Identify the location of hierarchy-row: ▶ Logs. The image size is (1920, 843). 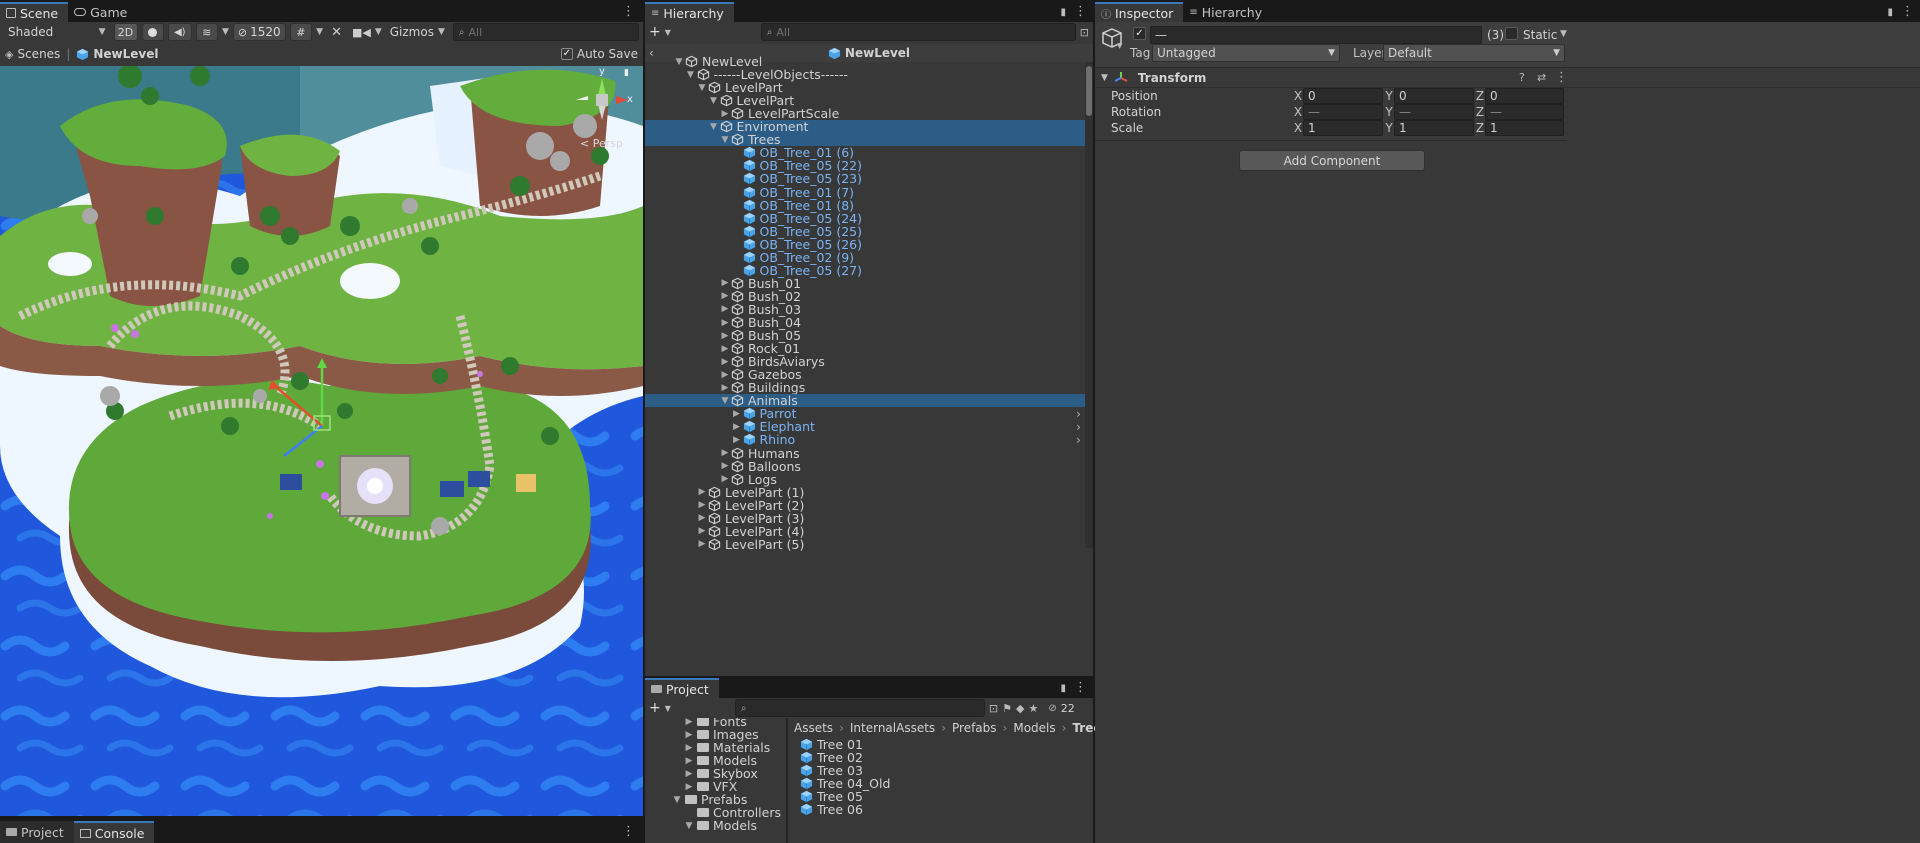
(865, 479).